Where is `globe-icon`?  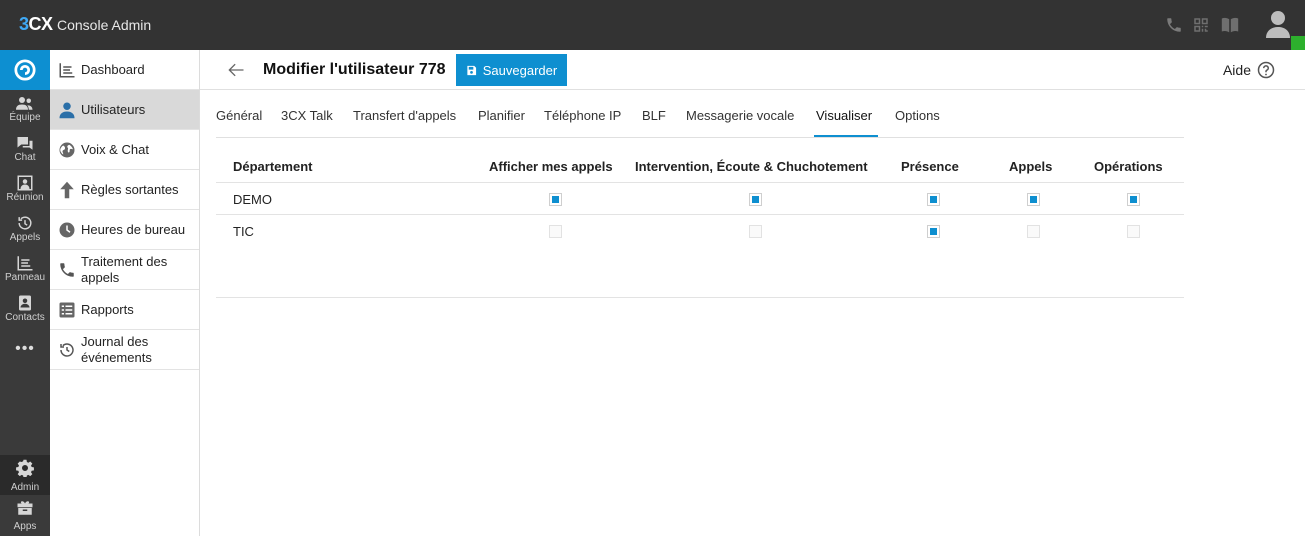 globe-icon is located at coordinates (67, 150).